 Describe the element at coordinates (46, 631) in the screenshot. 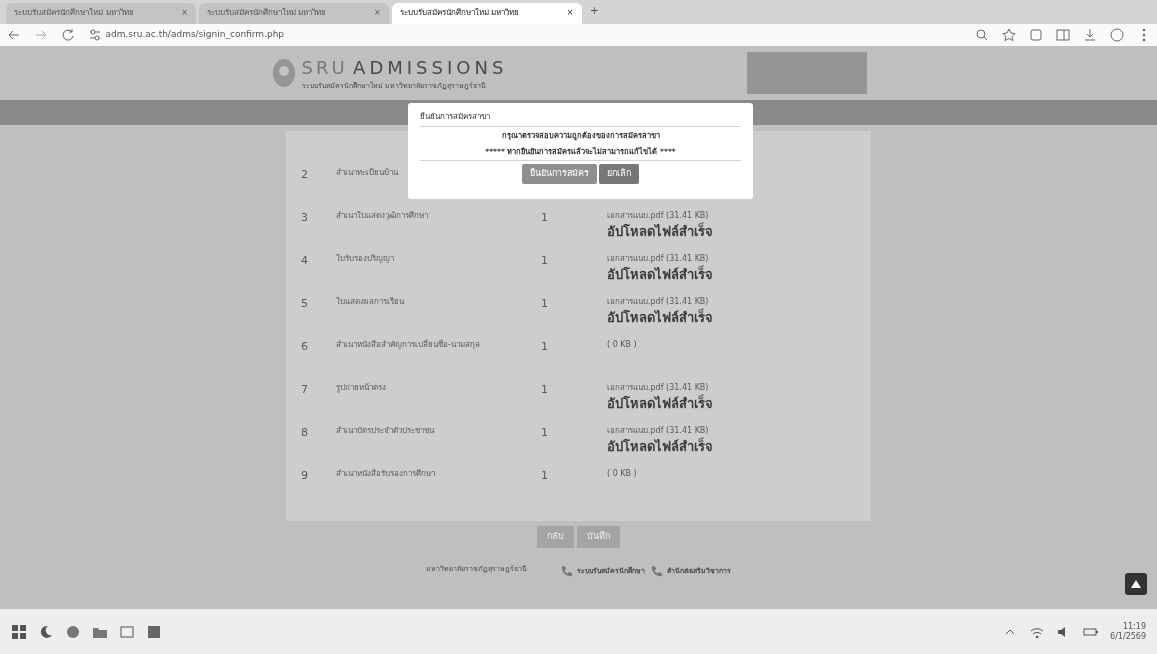

I see `moon-icon` at that location.